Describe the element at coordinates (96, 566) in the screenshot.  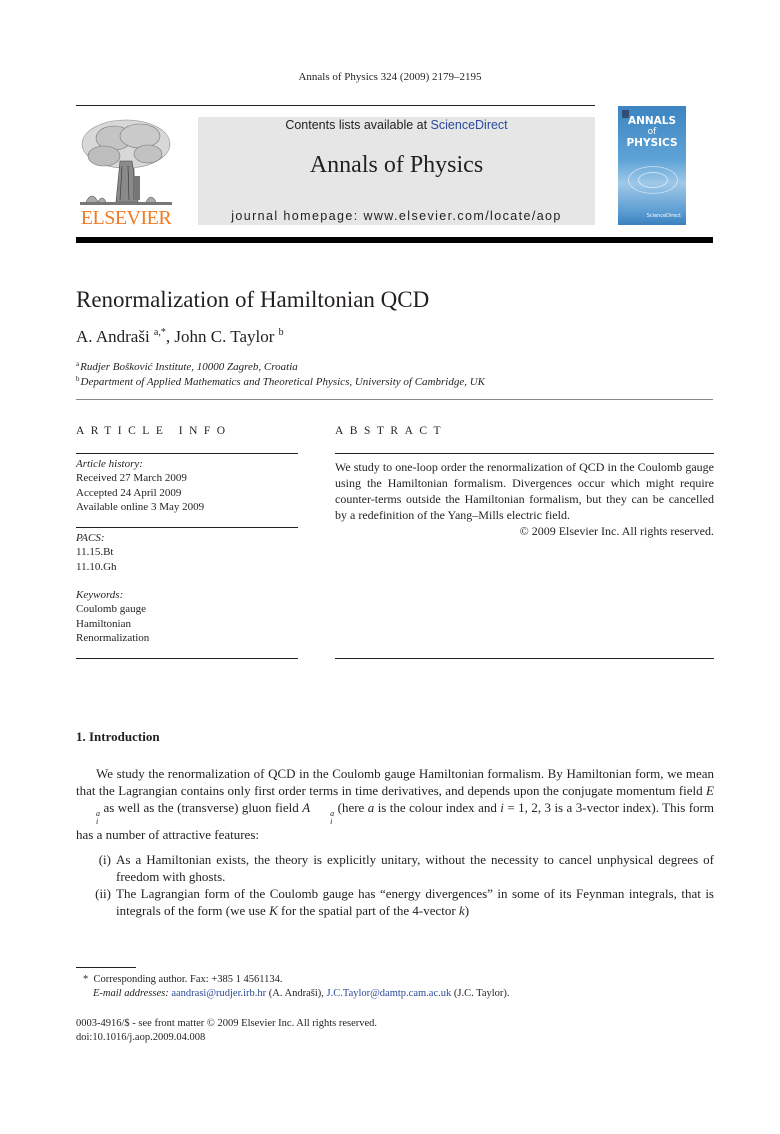
I see `pacs-code: 11.10.Gh` at that location.